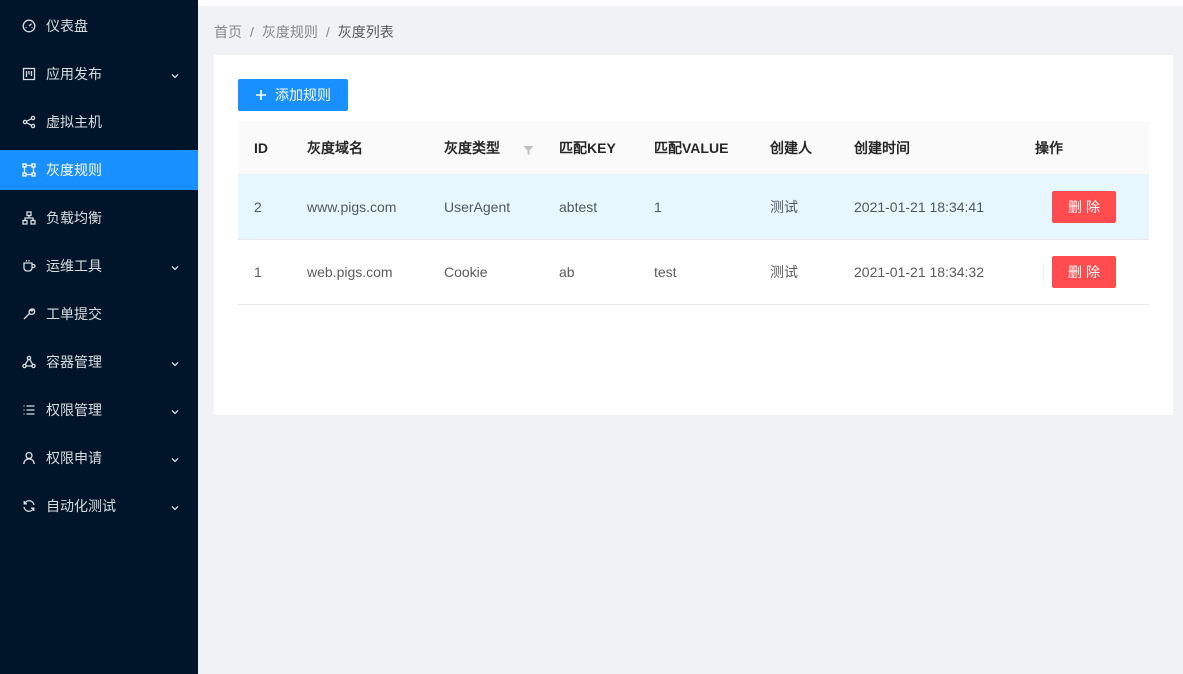 This screenshot has height=674, width=1183. I want to click on sidebar-item-ops-tools: 运维工具, so click(99, 266).